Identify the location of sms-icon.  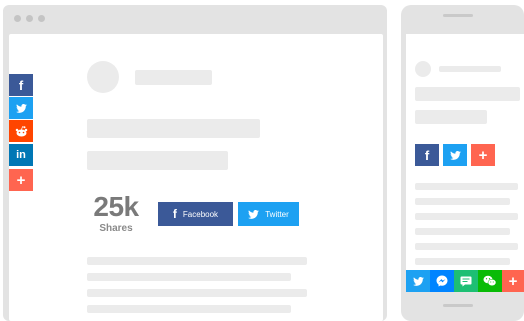
(466, 281).